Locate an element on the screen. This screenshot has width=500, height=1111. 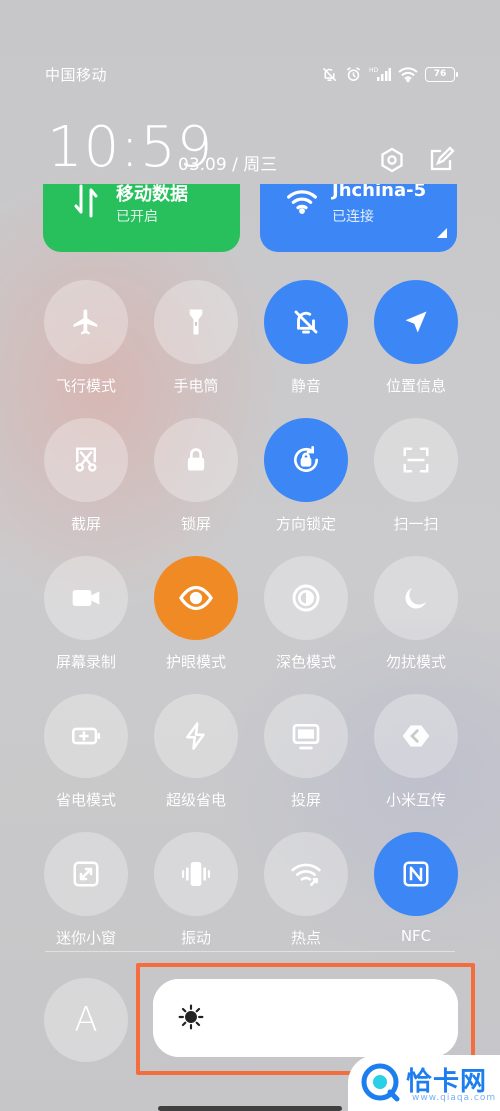
toggle-location: 位置信息 is located at coordinates (416, 338).